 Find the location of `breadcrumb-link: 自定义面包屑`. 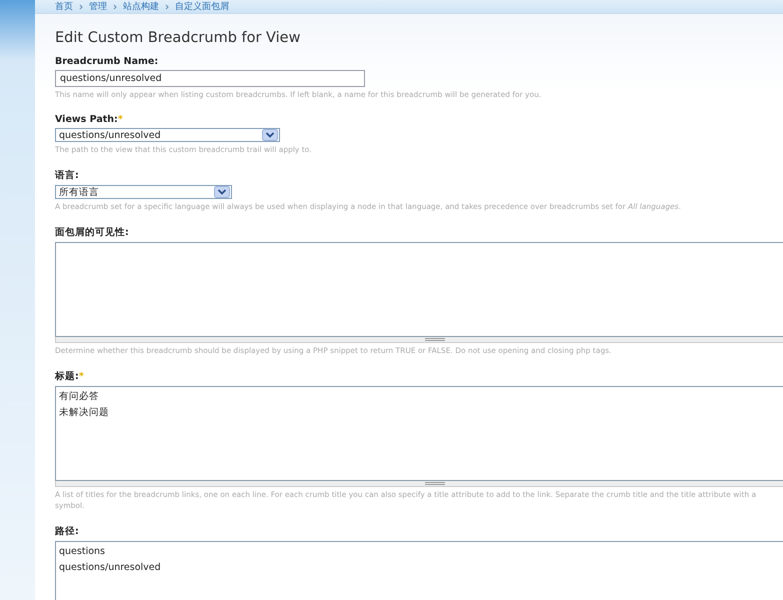

breadcrumb-link: 自定义面包屑 is located at coordinates (202, 6).